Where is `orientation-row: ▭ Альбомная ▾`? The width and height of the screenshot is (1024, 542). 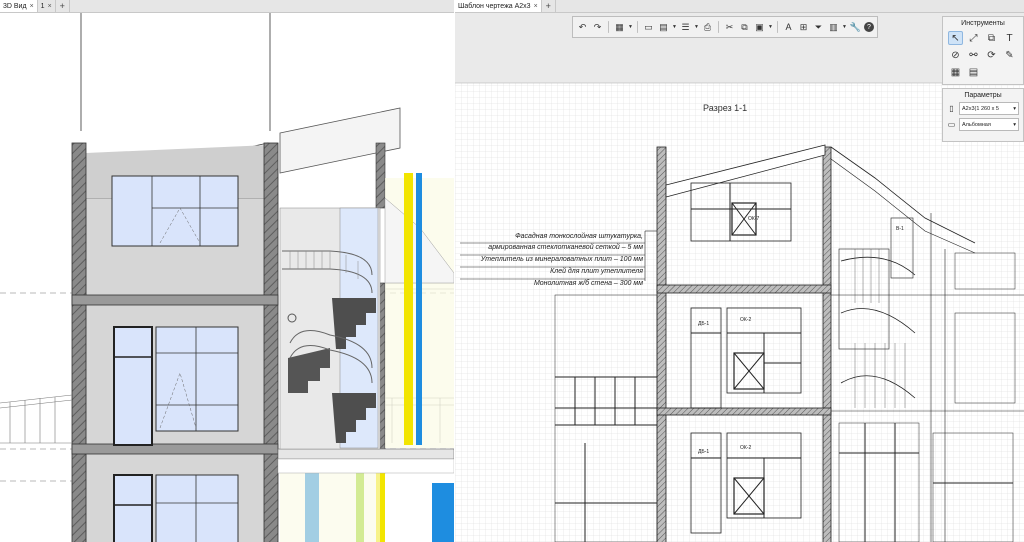
orientation-row: ▭ Альбомная ▾ is located at coordinates (983, 124).